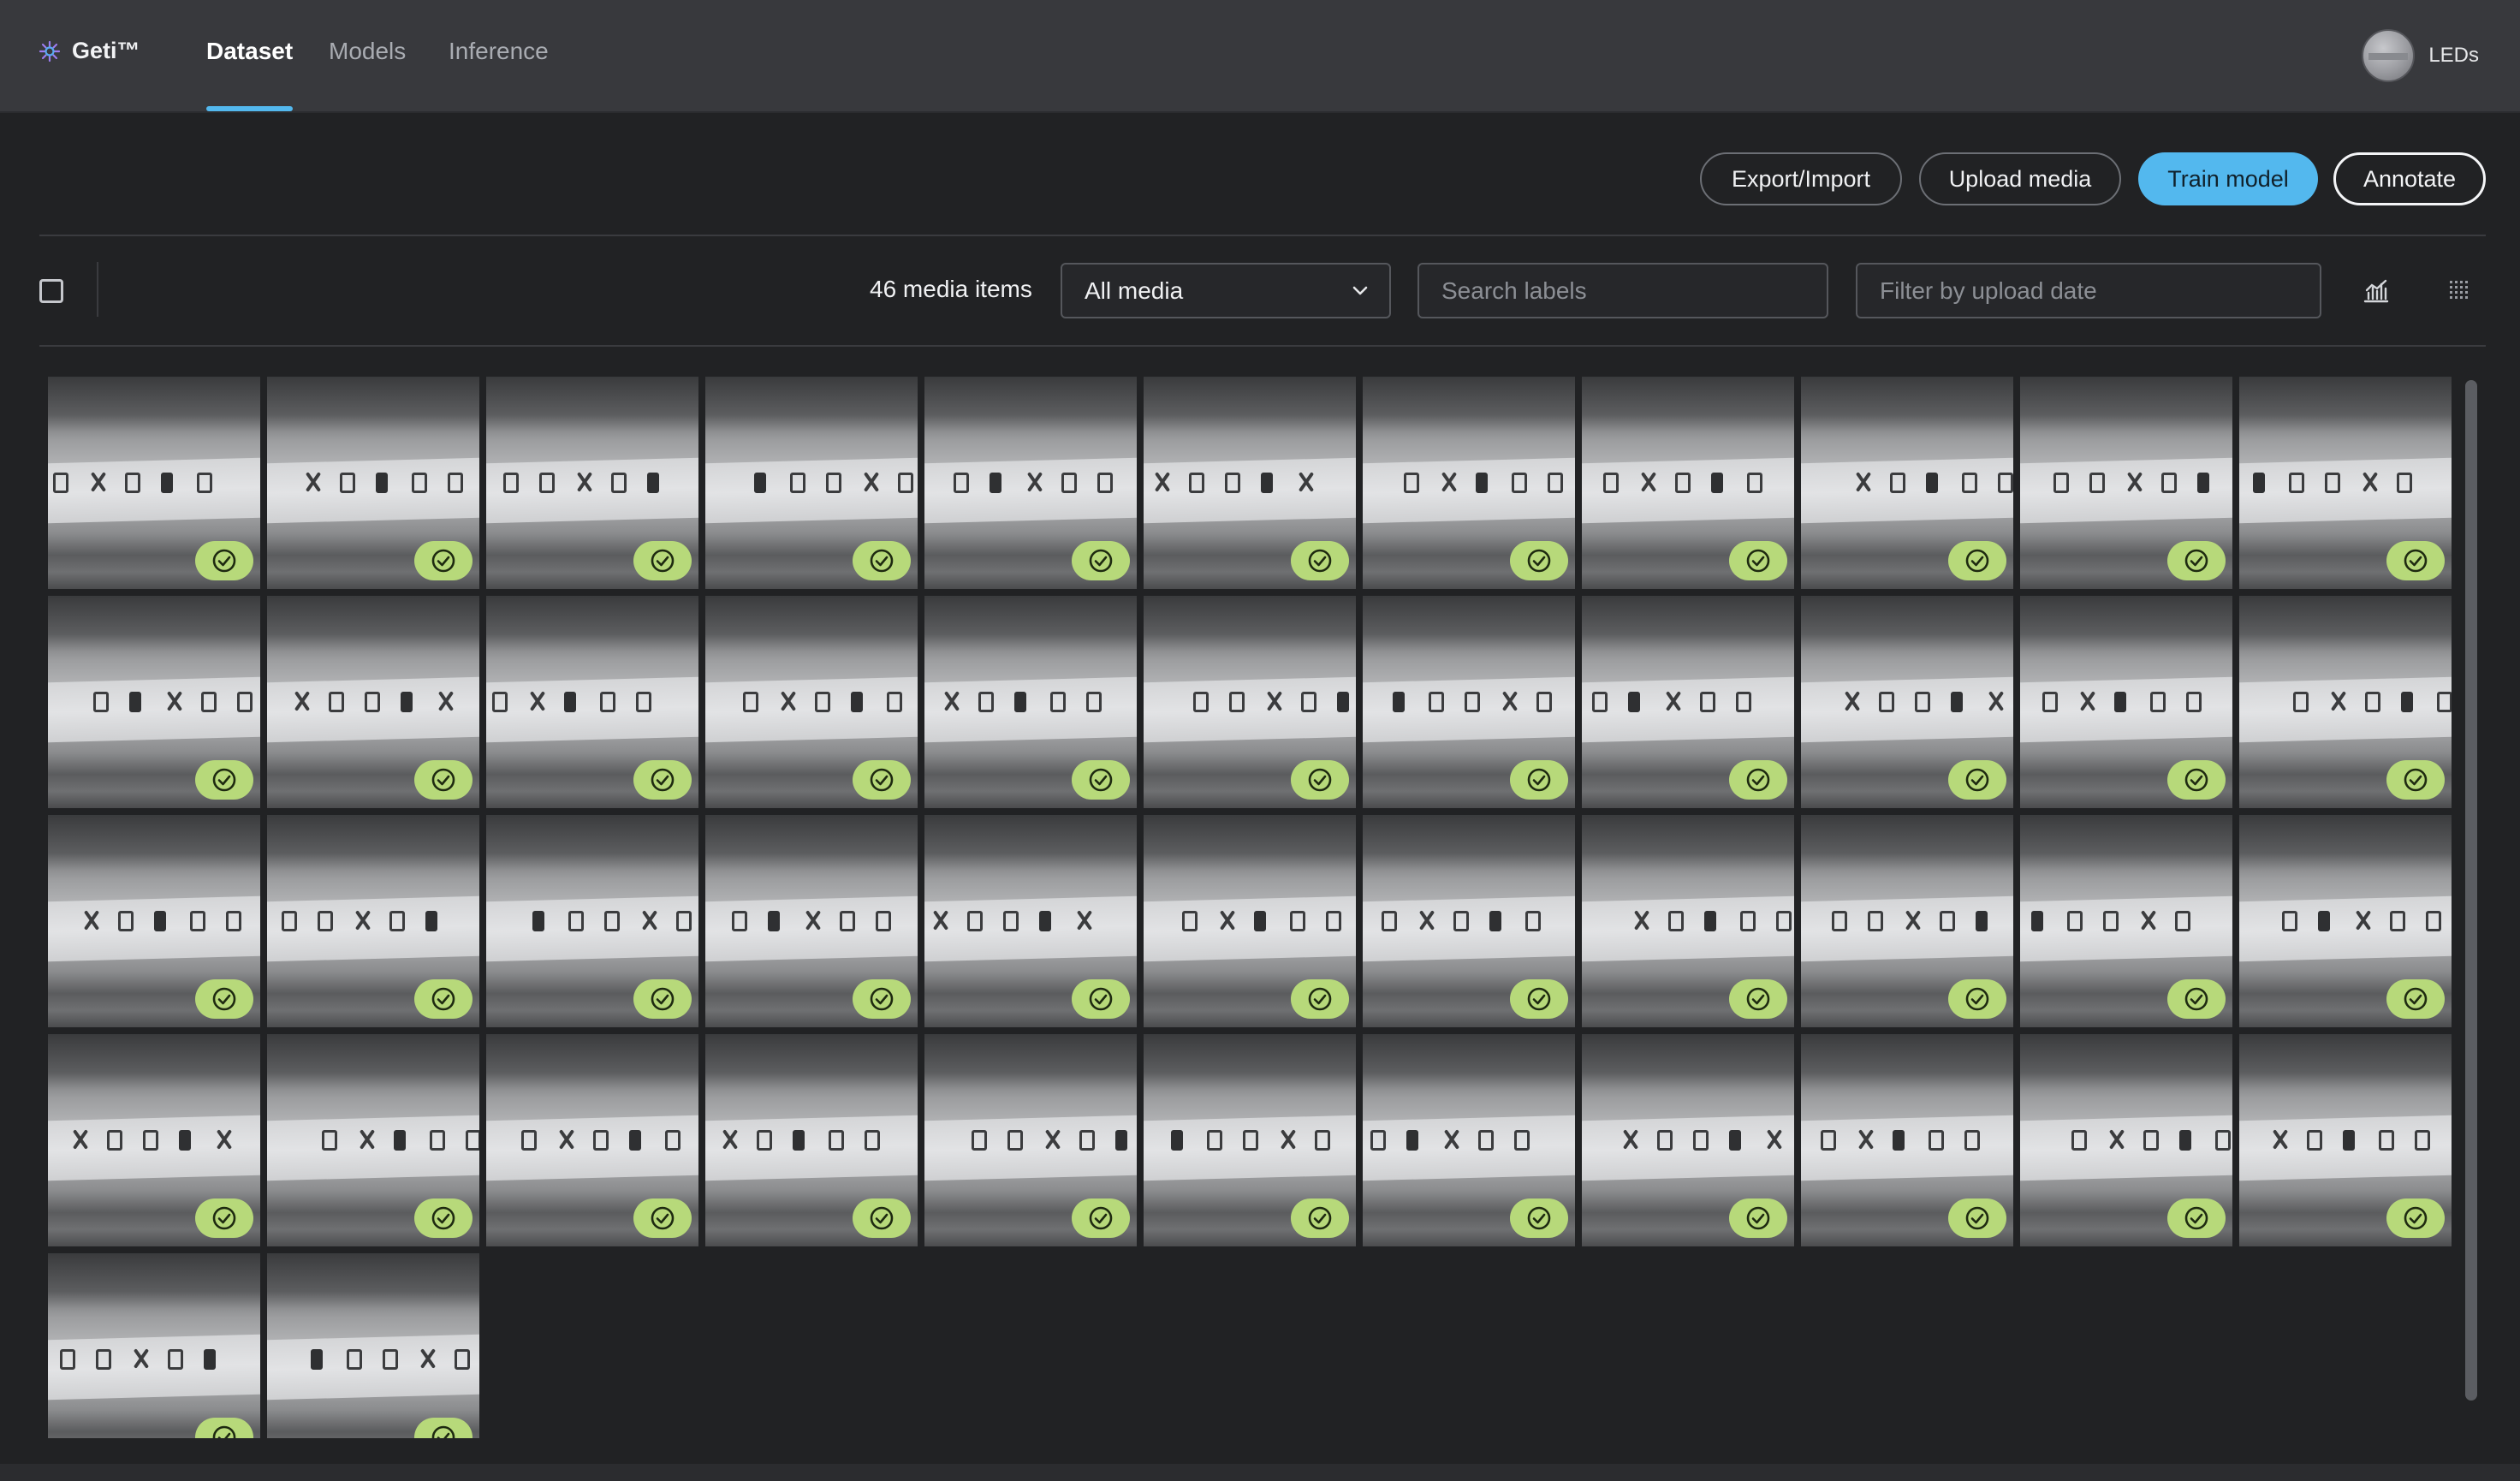 The image size is (2520, 1481). What do you see at coordinates (106, 51) in the screenshot?
I see `brand-name: Geti™` at bounding box center [106, 51].